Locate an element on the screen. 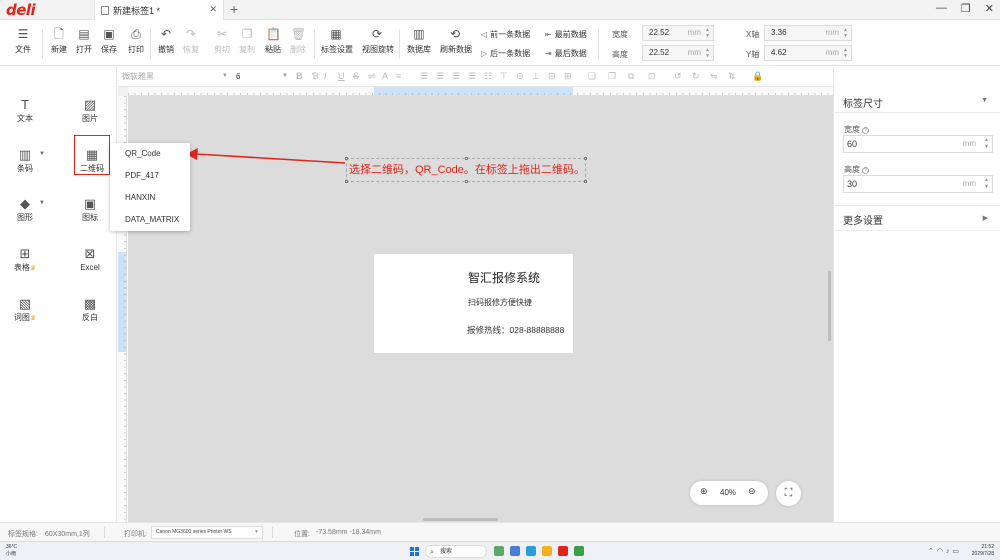 Image resolution: width=1000 pixels, height=560 pixels. invert-tool: ▩ 反白 is located at coordinates (90, 309).